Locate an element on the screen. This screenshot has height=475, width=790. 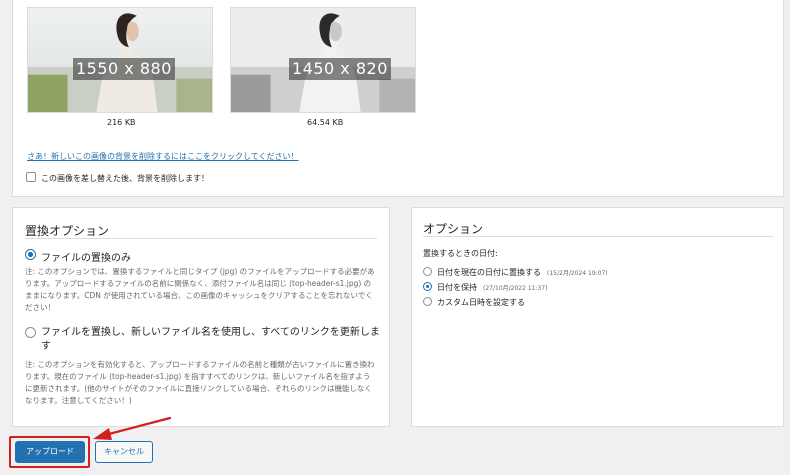
replace-rename-label: ファイルを置換し、新しいファイル名を使用し、すべてのリンクを更新します is located at coordinates (210, 339).